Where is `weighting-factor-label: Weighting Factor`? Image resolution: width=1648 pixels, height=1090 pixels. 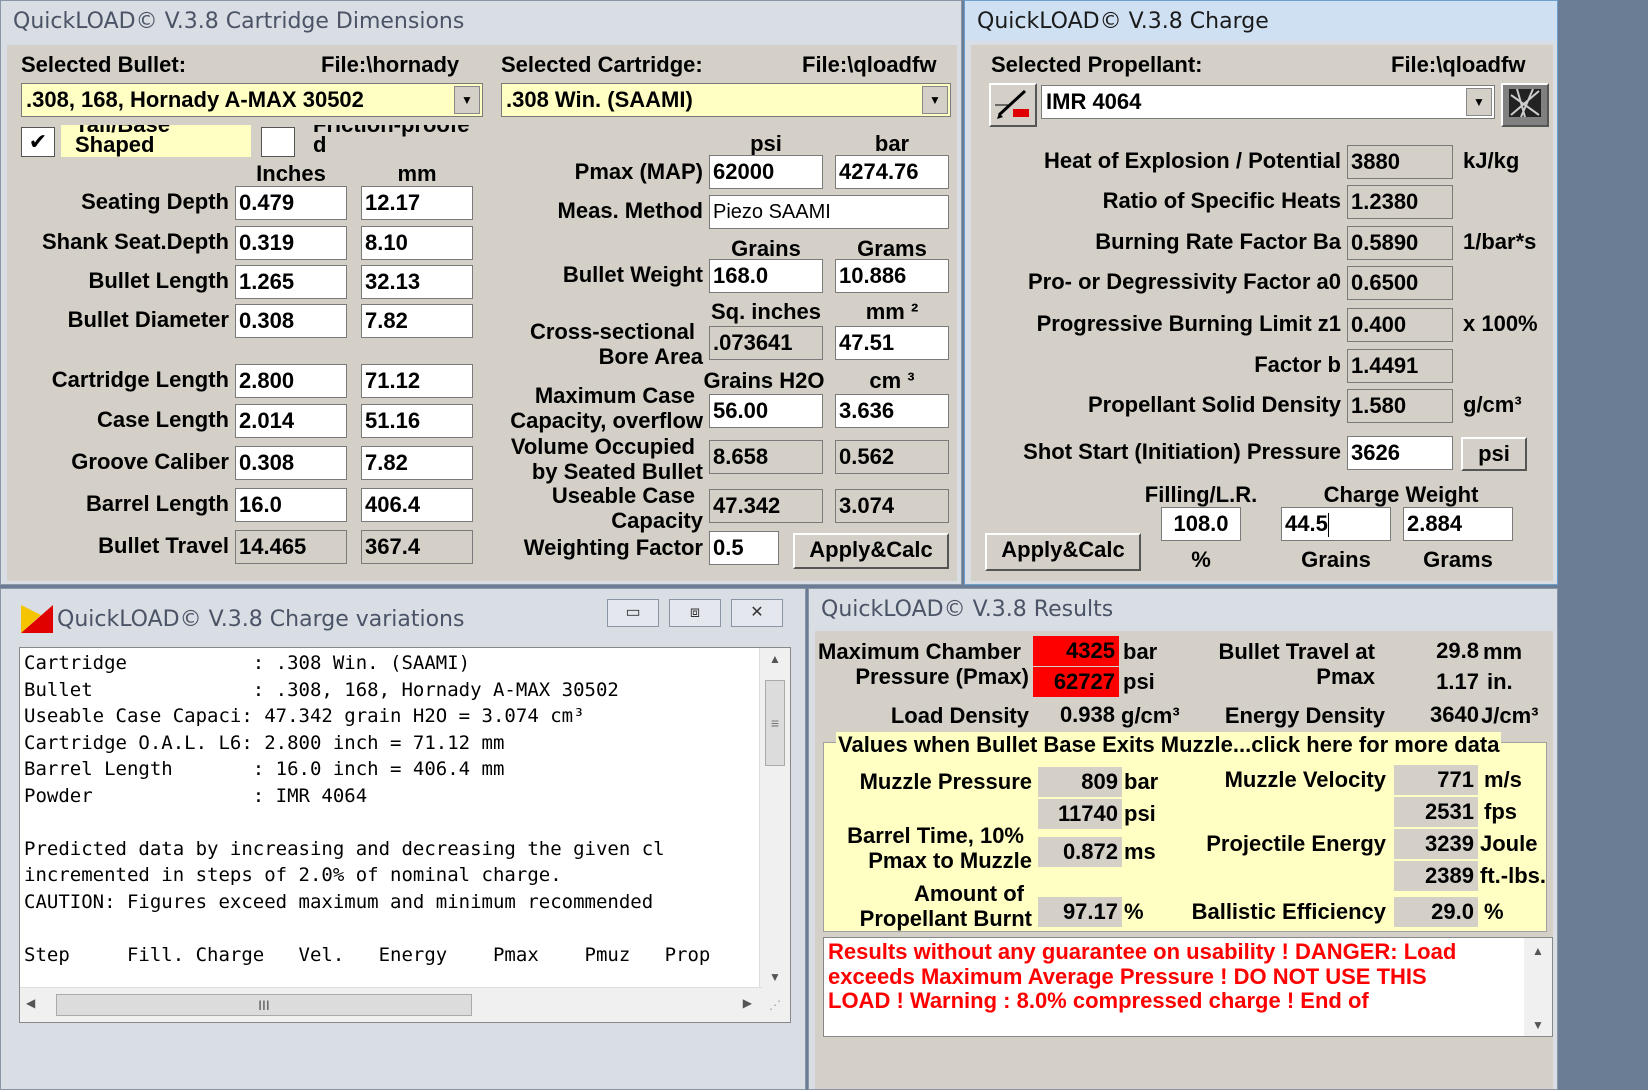
weighting-factor-label: Weighting Factor is located at coordinates (613, 547).